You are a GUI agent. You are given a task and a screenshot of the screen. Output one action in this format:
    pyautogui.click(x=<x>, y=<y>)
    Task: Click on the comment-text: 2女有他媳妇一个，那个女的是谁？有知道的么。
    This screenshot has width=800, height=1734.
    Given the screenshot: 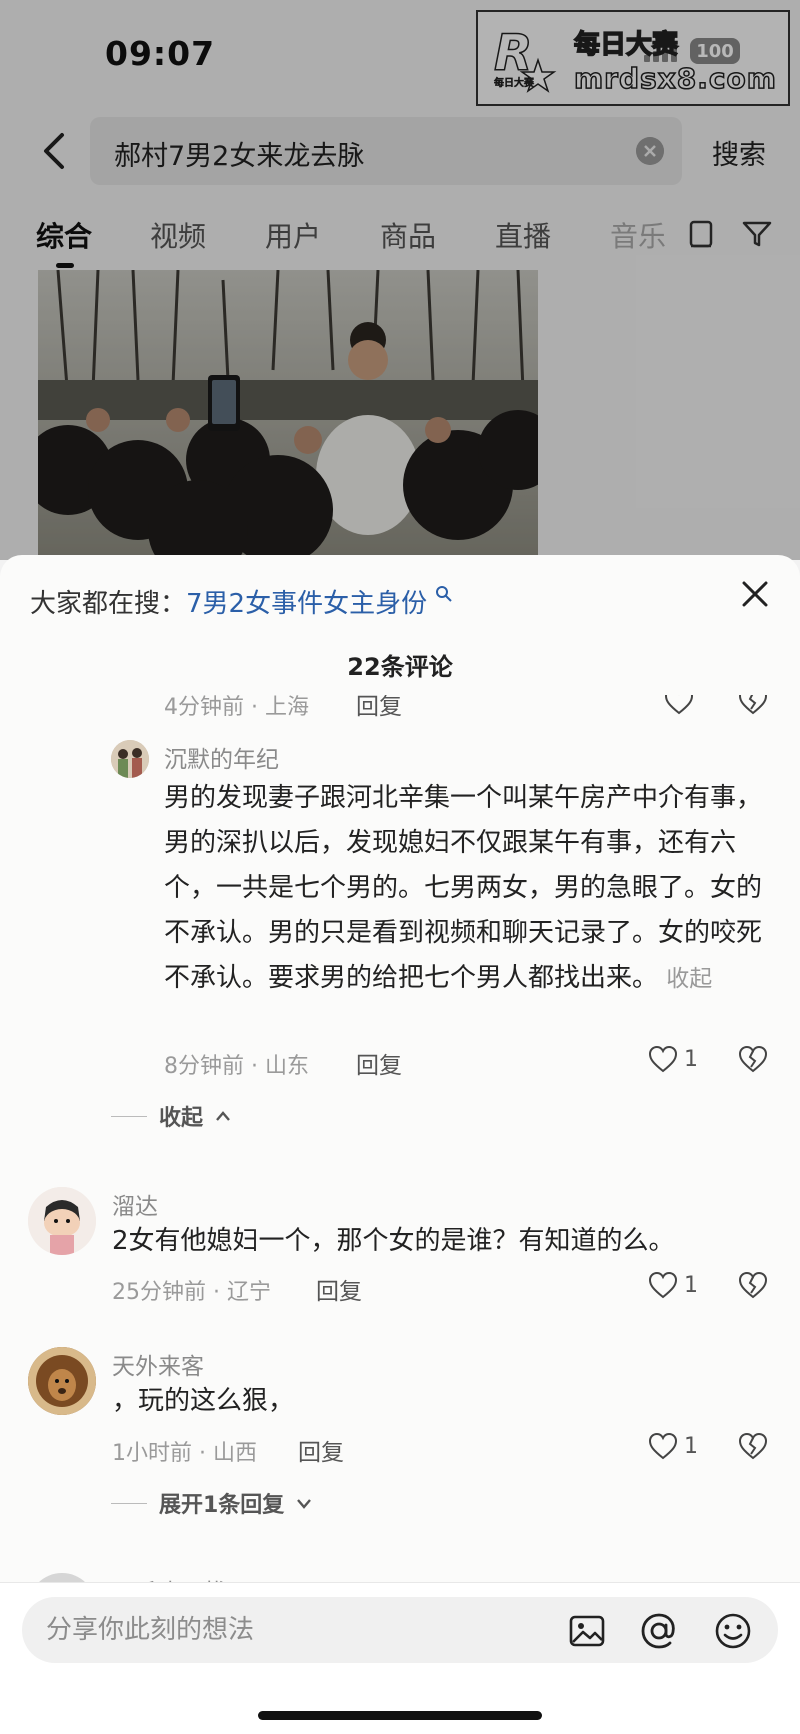 What is the action you would take?
    pyautogui.click(x=393, y=1241)
    